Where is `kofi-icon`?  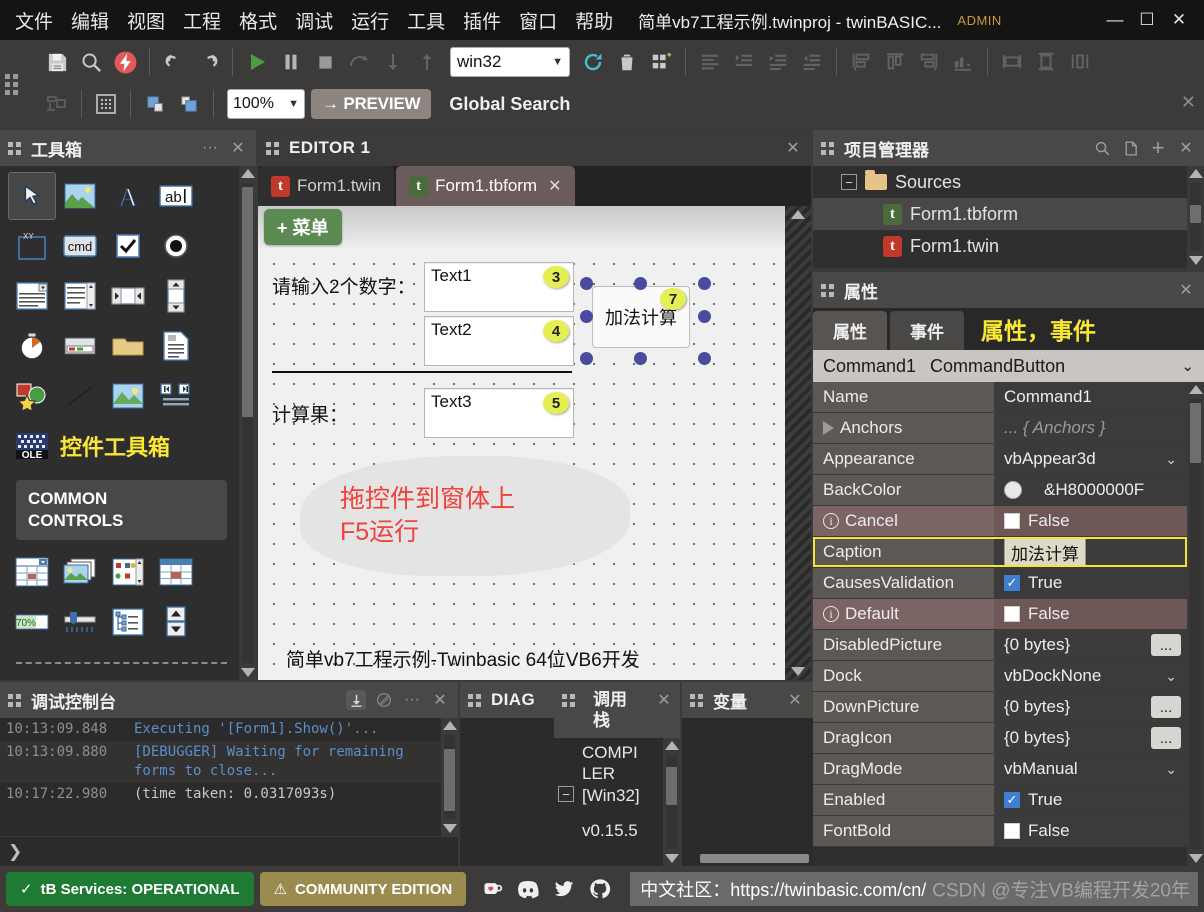 kofi-icon is located at coordinates (492, 889).